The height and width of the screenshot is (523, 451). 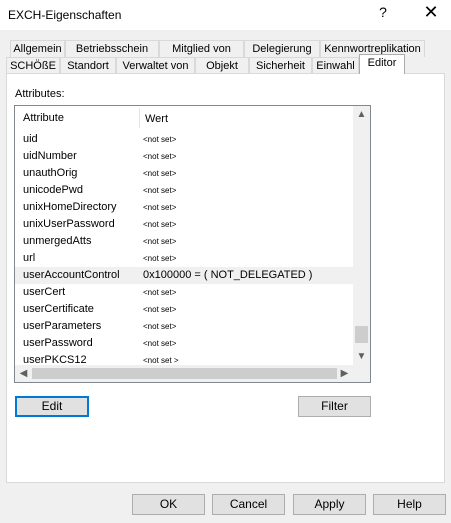 What do you see at coordinates (184, 118) in the screenshot?
I see `list-header: Attribute Wert` at bounding box center [184, 118].